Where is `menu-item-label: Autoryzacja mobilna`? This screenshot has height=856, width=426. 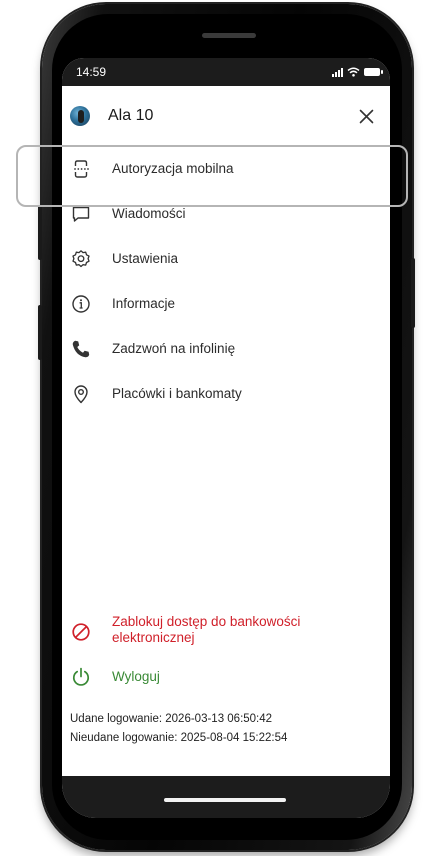 menu-item-label: Autoryzacja mobilna is located at coordinates (173, 168).